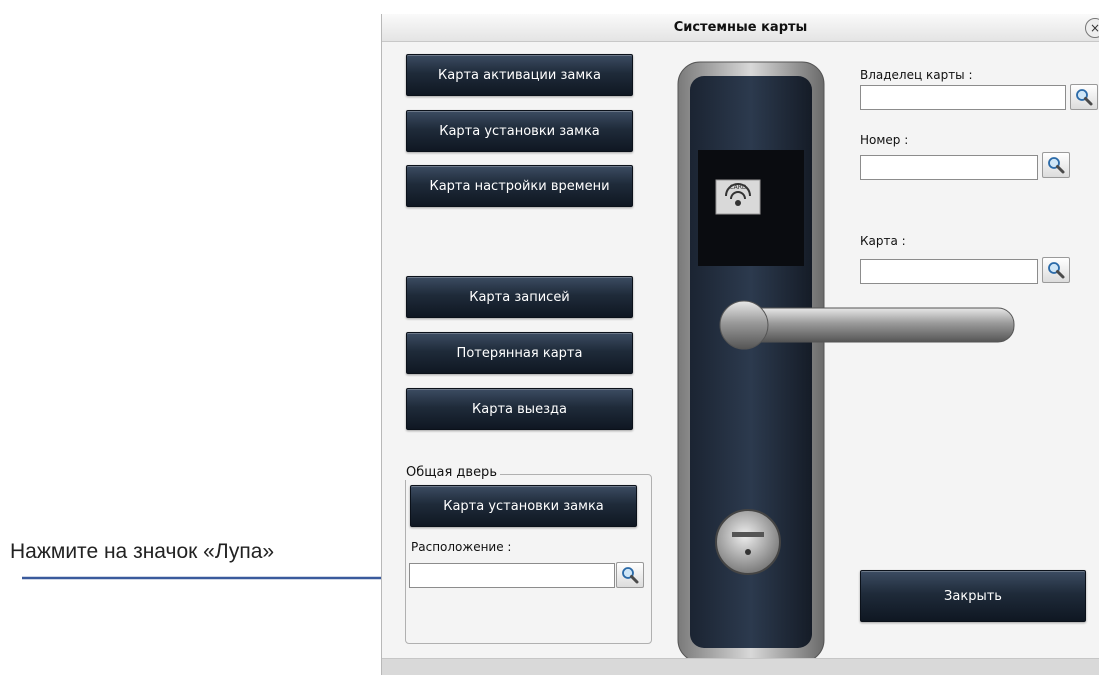 The image size is (1099, 675). I want to click on common-door-legend: Общая дверь, so click(451, 472).